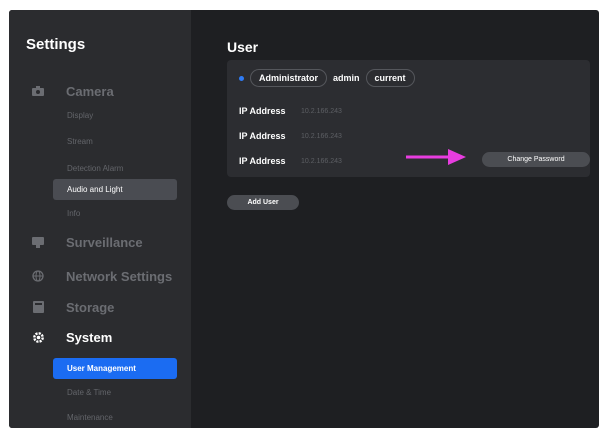 The height and width of the screenshot is (428, 604). Describe the element at coordinates (115, 115) in the screenshot. I see `sidebar-item-display: Display` at that location.